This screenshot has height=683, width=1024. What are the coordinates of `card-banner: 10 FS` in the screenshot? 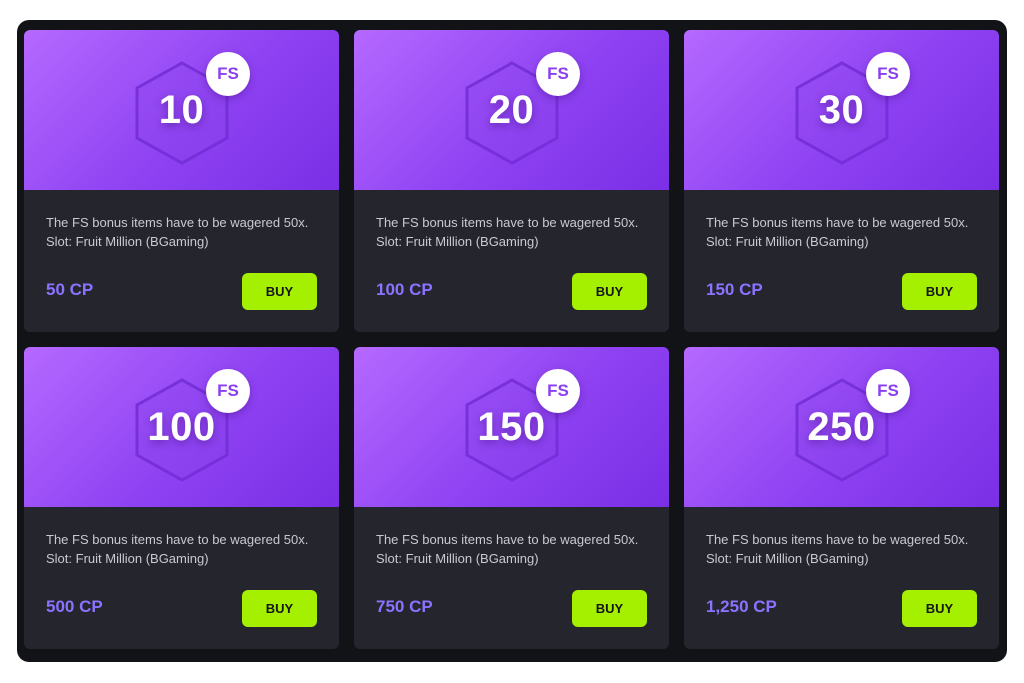 It's located at (181, 110).